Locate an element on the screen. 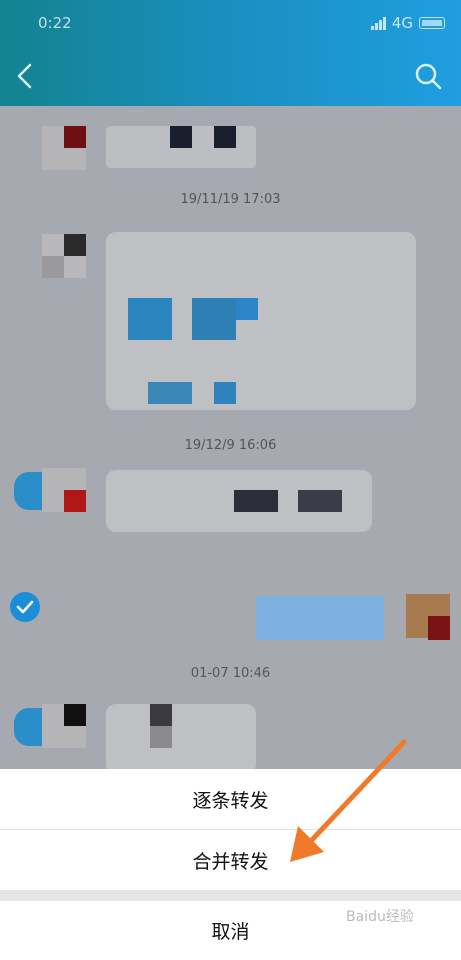 The height and width of the screenshot is (960, 461). status-right: 4G is located at coordinates (407, 23).